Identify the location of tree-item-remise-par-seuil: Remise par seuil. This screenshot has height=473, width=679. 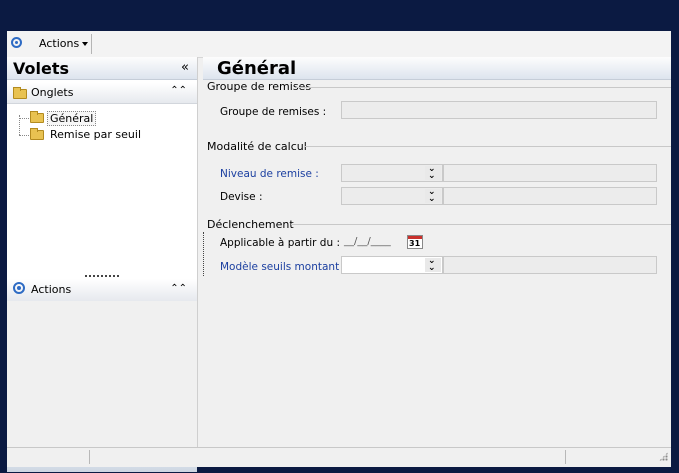
(95, 134).